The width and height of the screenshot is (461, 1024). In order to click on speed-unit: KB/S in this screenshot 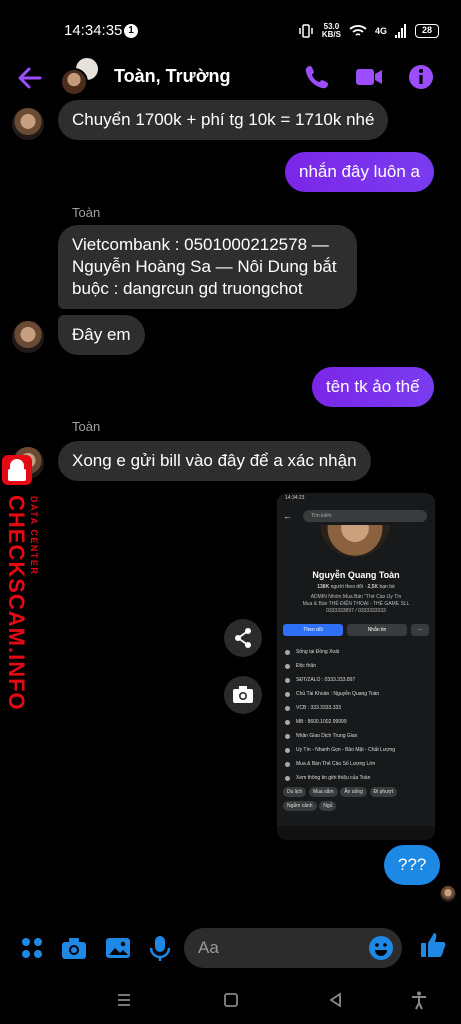, I will do `click(331, 34)`.